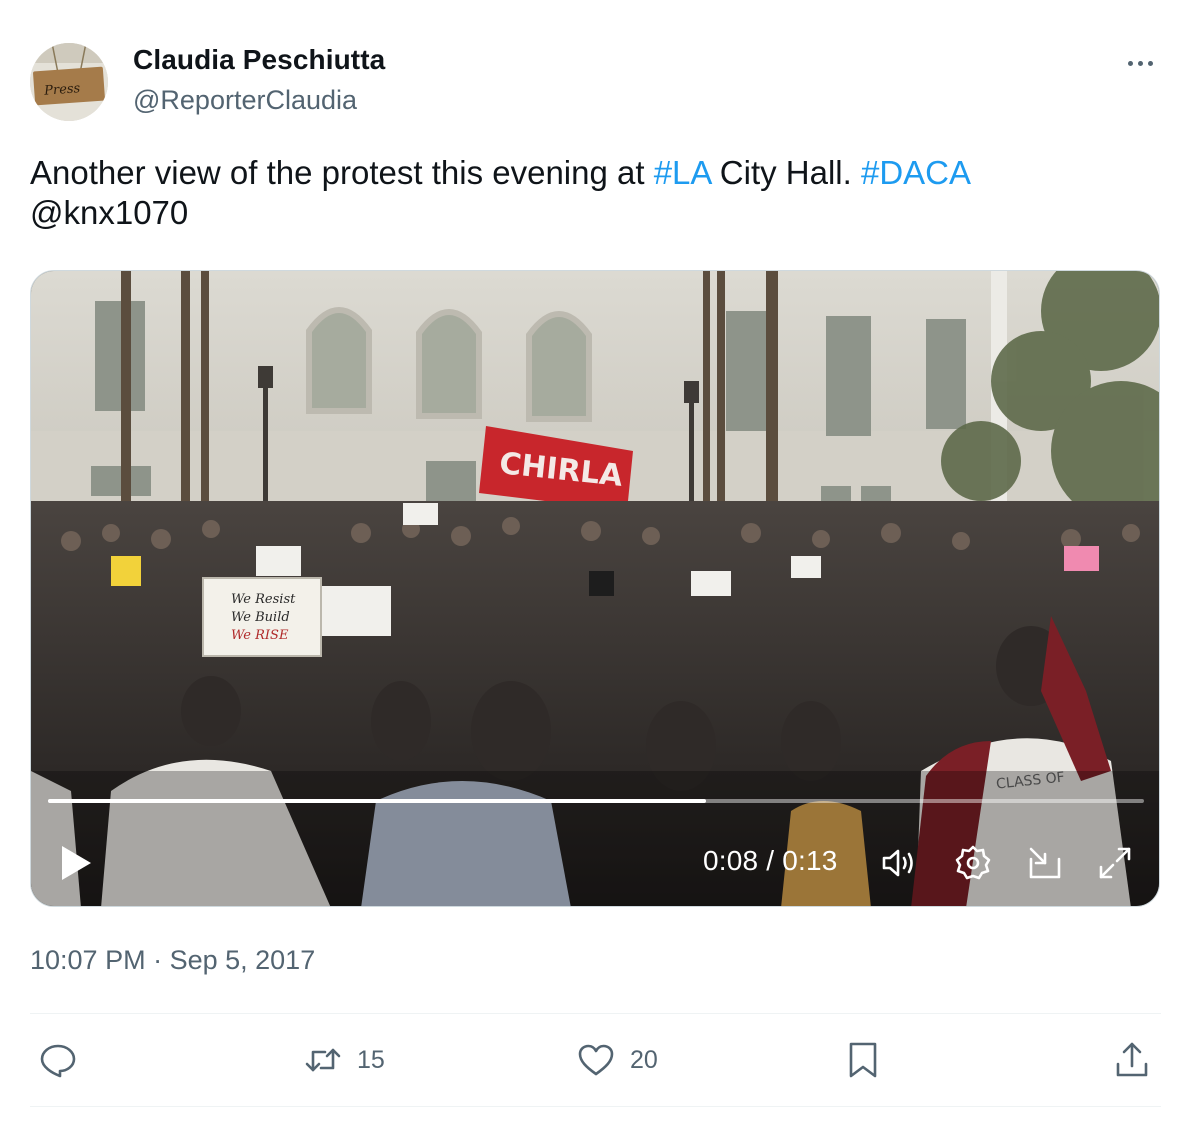 The image size is (1194, 1134). What do you see at coordinates (644, 1059) in the screenshot?
I see `like-count: 20` at bounding box center [644, 1059].